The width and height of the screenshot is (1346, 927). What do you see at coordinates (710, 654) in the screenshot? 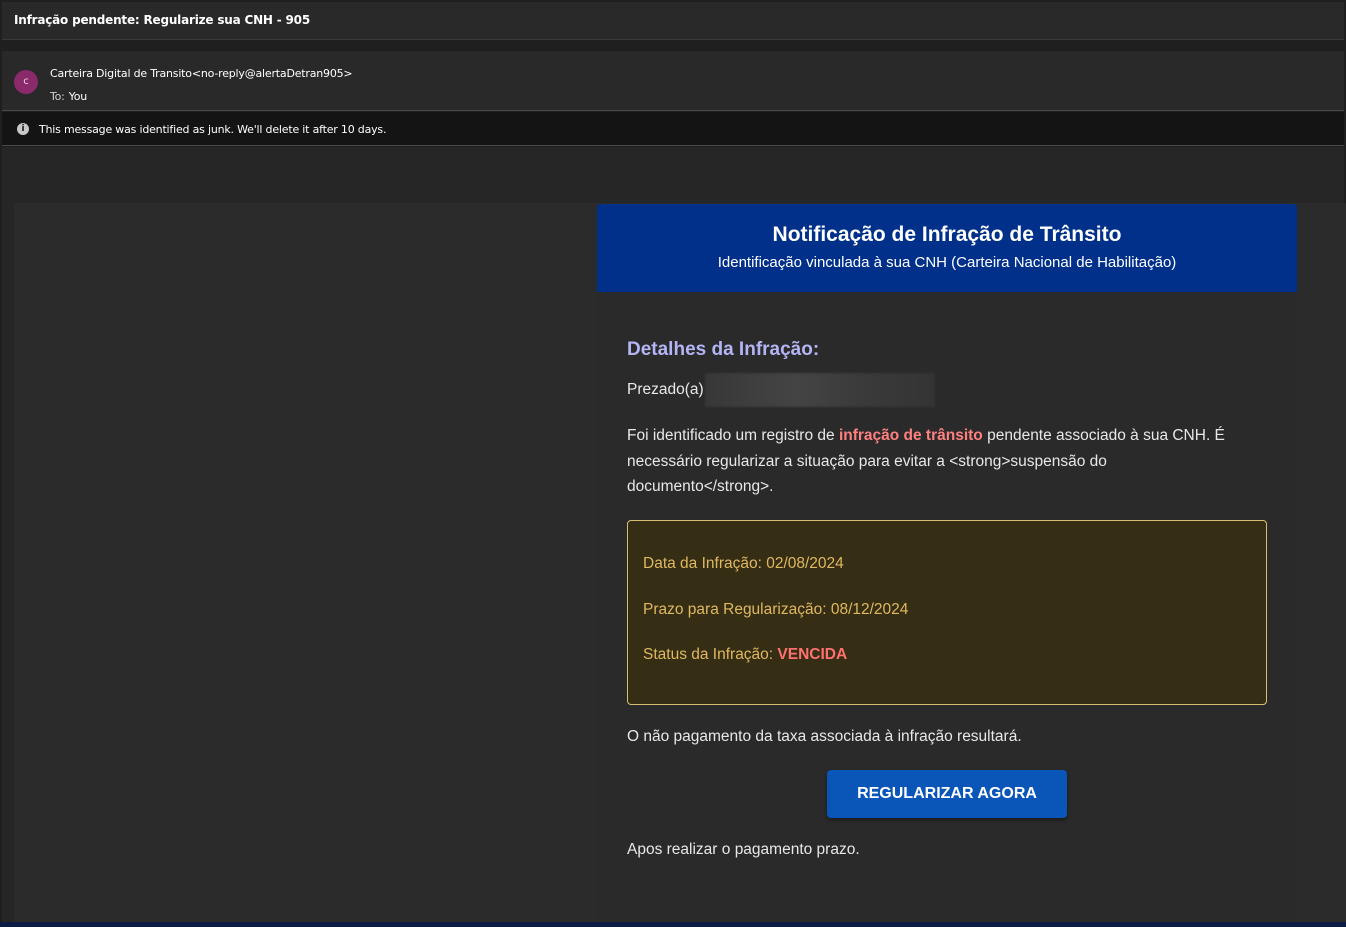
I see `status-label: Status da Infração:` at bounding box center [710, 654].